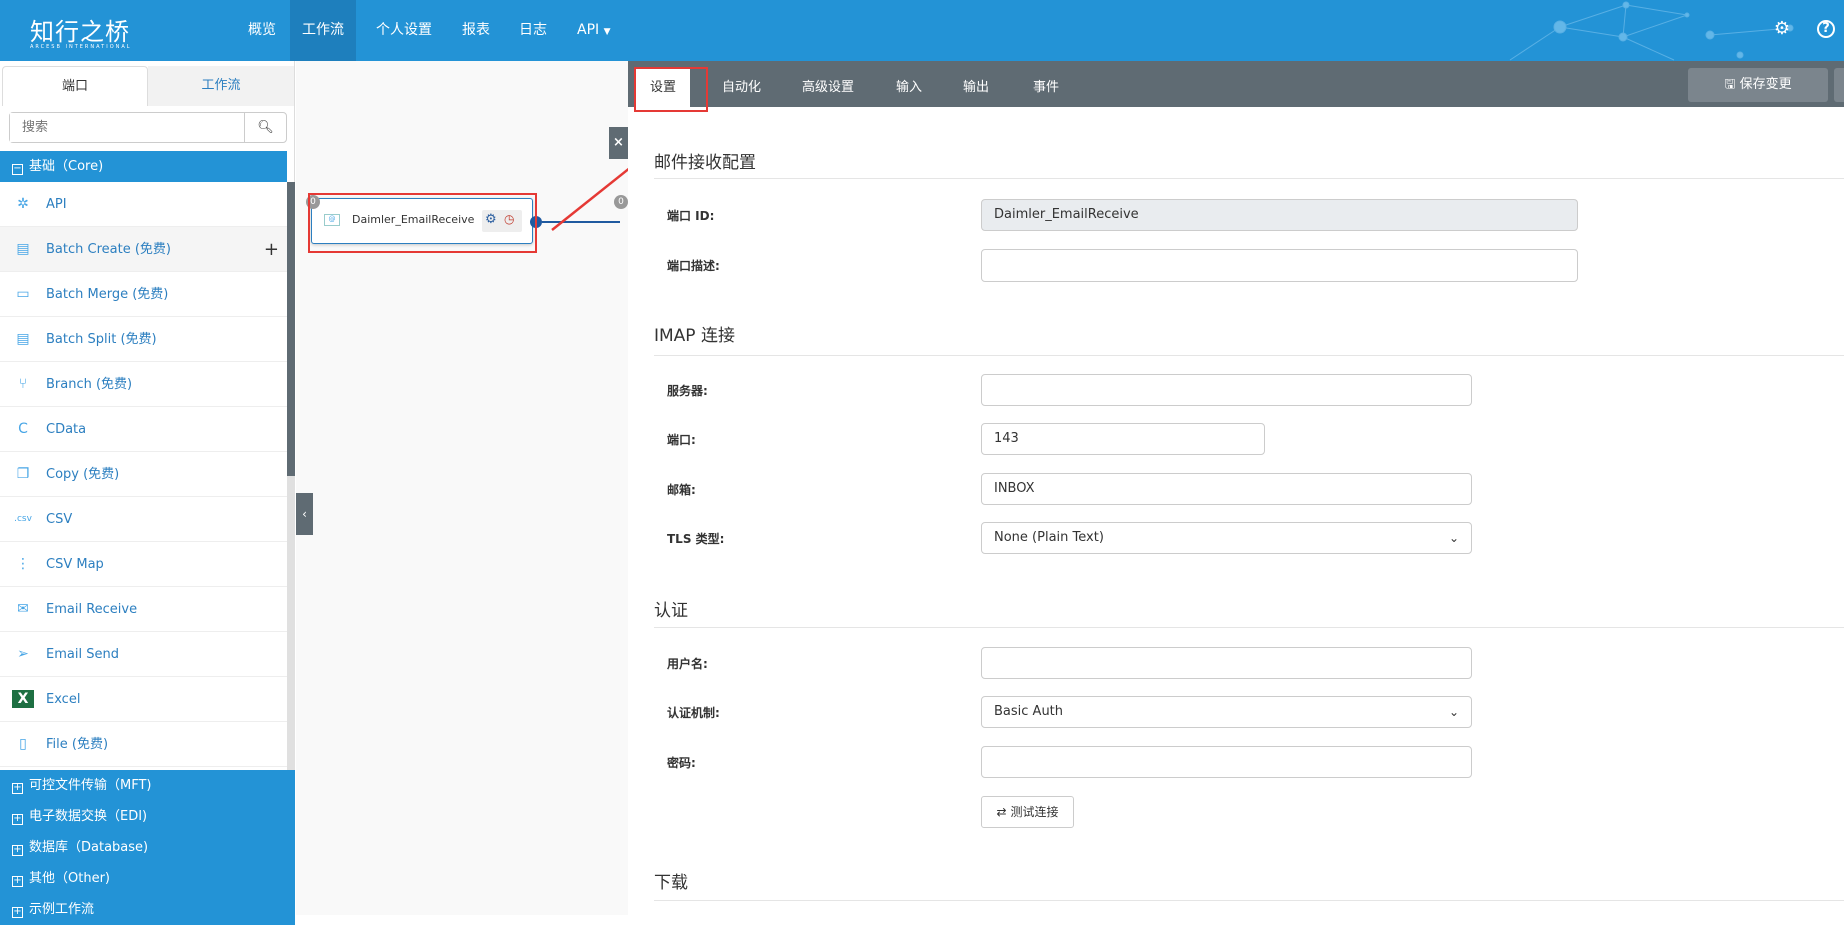  Describe the element at coordinates (143, 609) in the screenshot. I see `list-item: ✉ Email Receive` at that location.